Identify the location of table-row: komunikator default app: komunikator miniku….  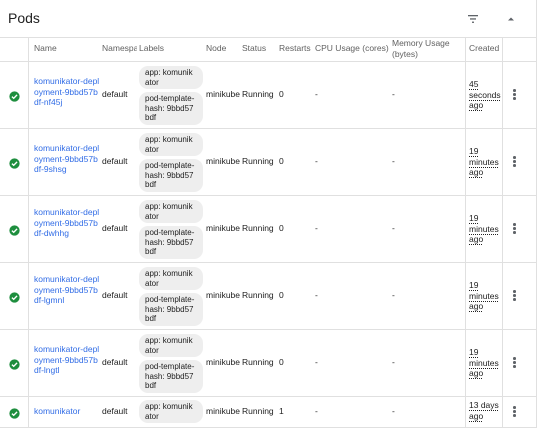
(268, 412).